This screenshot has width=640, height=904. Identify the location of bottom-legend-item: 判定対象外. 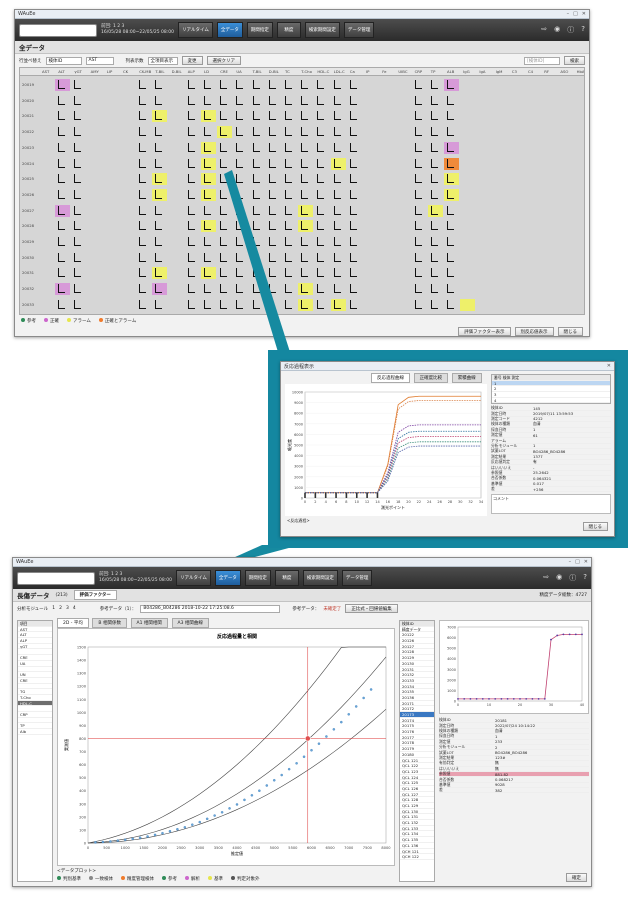
(245, 879).